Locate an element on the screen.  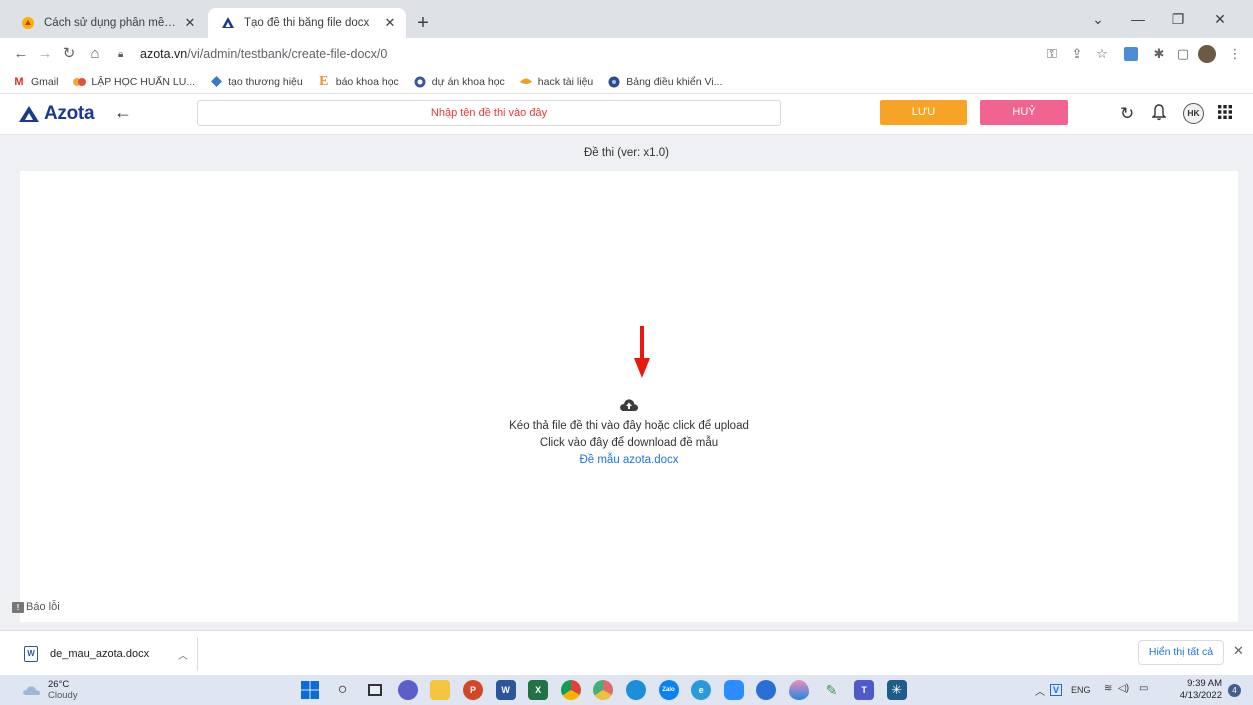
new-tab-button: + is located at coordinates (423, 23).